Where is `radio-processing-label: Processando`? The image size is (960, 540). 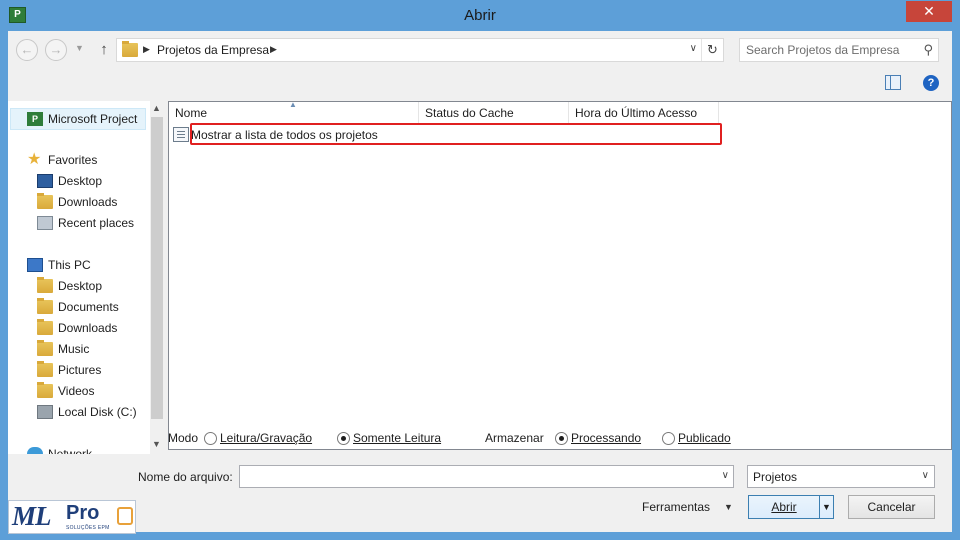
radio-processing-label: Processando is located at coordinates (606, 438).